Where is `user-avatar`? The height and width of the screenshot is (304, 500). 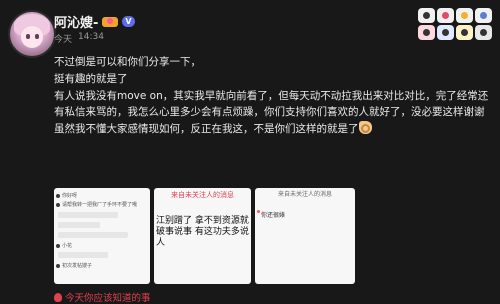 user-avatar is located at coordinates (32, 34).